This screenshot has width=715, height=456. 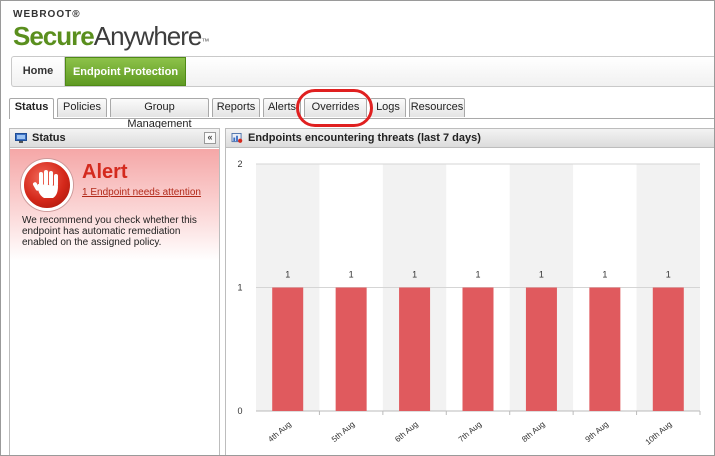 I want to click on stop-hand-icon, so click(x=47, y=185).